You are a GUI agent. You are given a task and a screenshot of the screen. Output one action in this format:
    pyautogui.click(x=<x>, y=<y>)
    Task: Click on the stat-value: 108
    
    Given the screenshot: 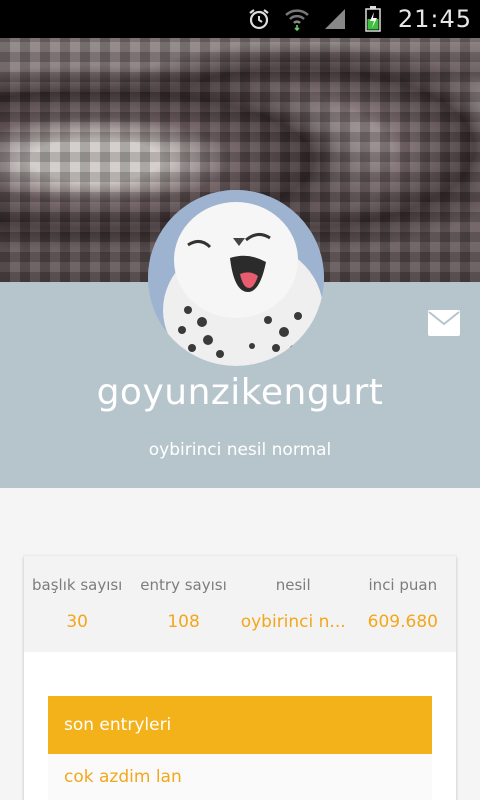 What is the action you would take?
    pyautogui.click(x=183, y=622)
    